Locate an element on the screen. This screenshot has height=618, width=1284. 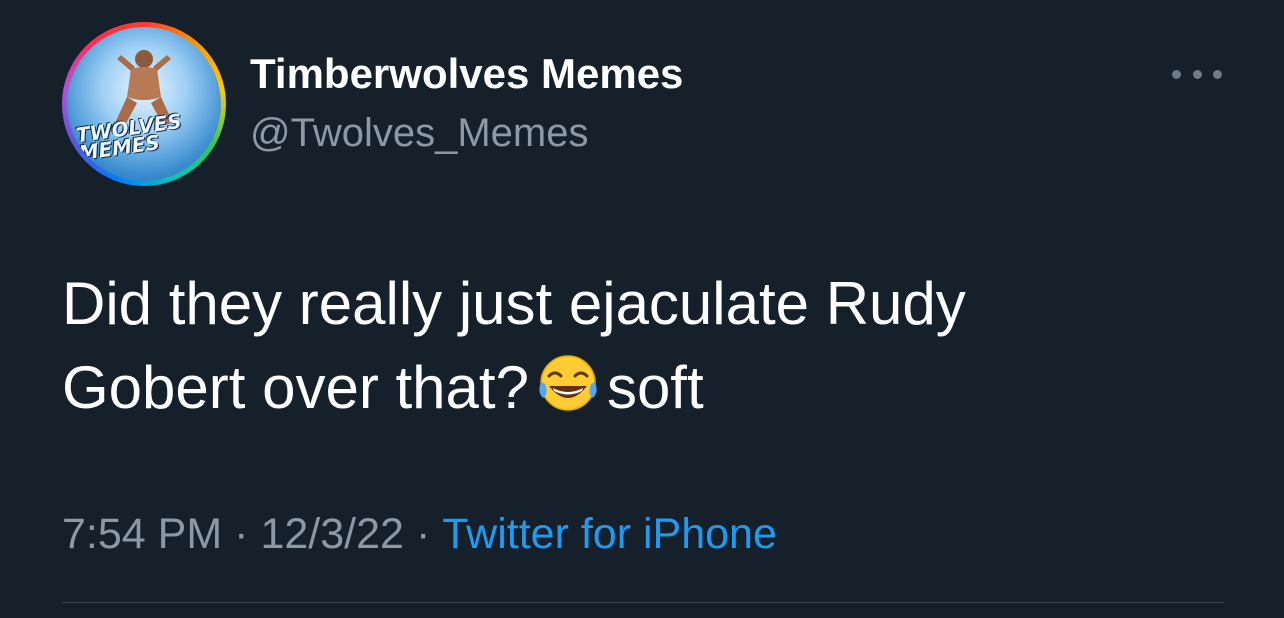
more-horizontal-icon is located at coordinates (1197, 74).